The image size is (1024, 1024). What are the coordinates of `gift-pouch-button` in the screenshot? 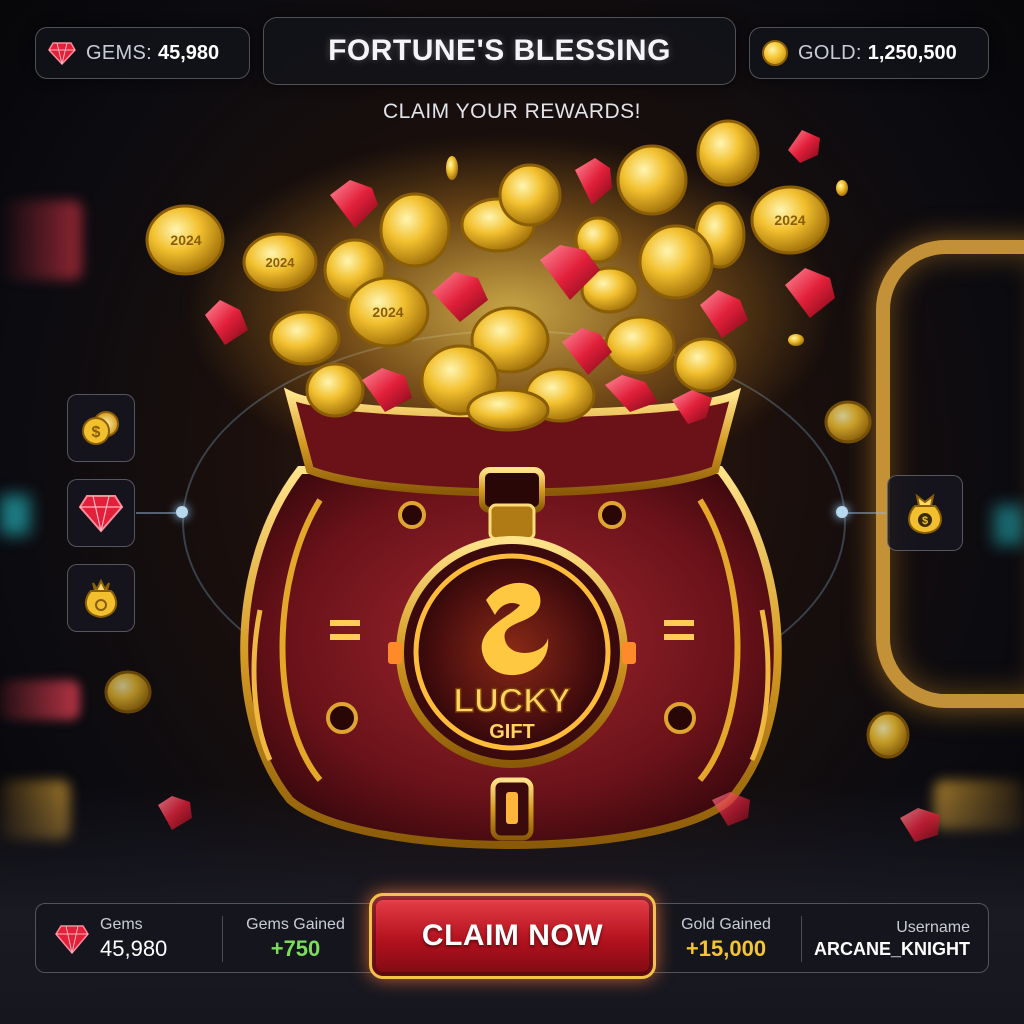 It's located at (101, 598).